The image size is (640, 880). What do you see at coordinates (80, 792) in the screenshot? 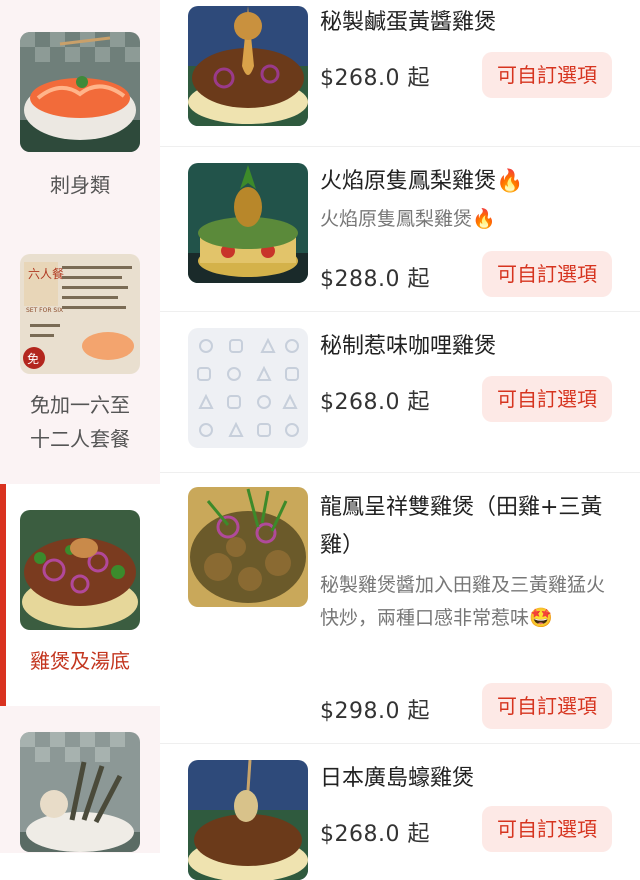
I see `category-image-seafood` at bounding box center [80, 792].